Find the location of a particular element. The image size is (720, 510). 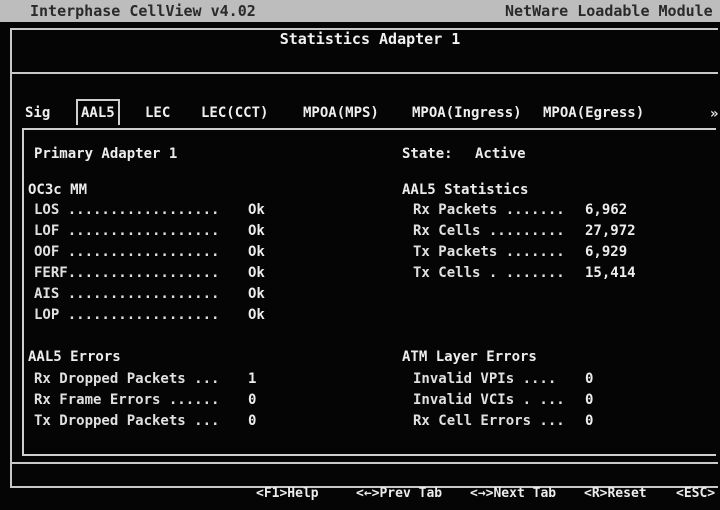

more-tabs-icon: » is located at coordinates (714, 114).